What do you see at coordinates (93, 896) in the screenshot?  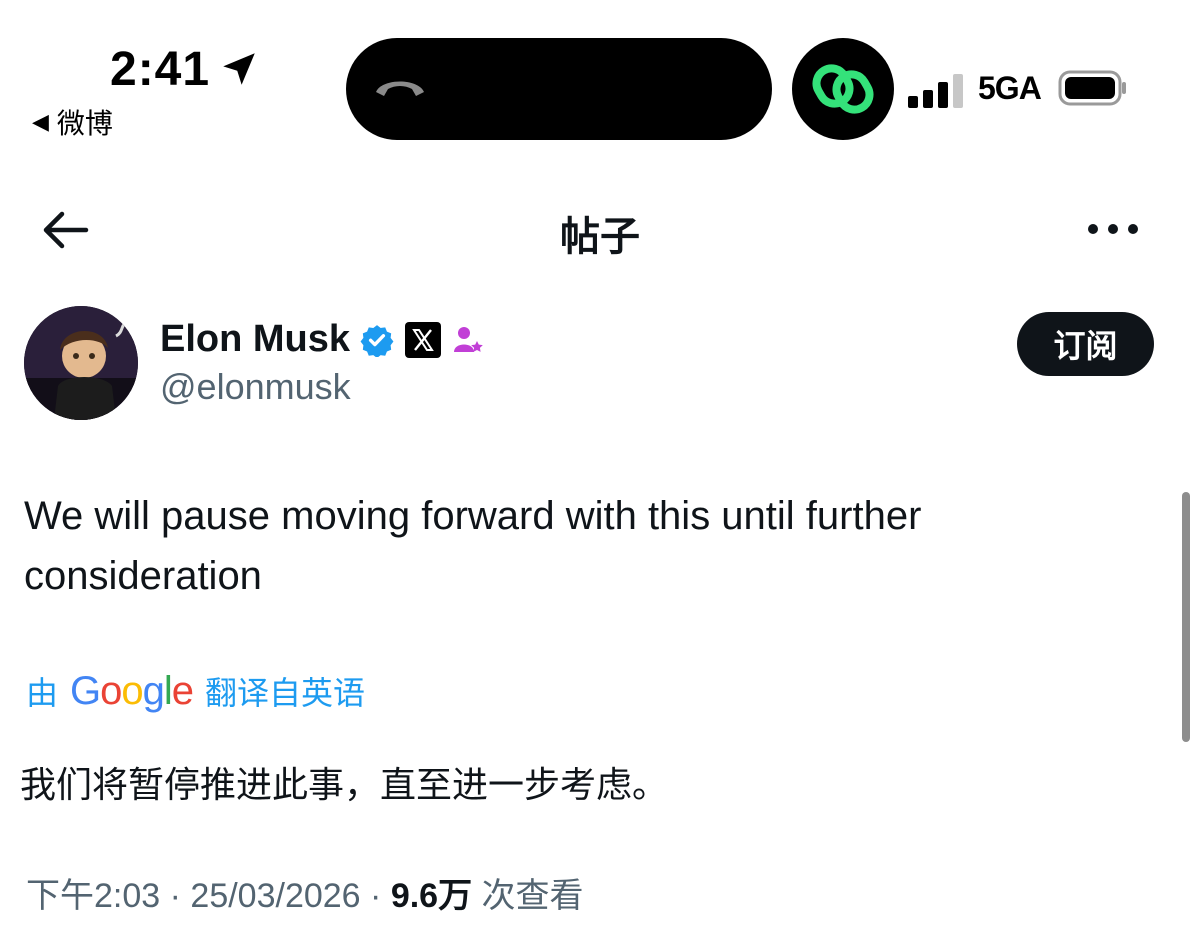 I see `post-time: 下午2:03` at bounding box center [93, 896].